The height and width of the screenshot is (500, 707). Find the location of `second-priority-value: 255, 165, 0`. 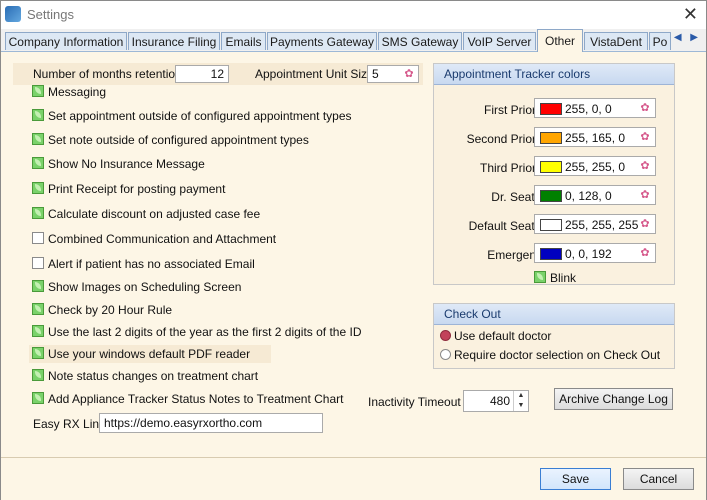

second-priority-value: 255, 165, 0 is located at coordinates (595, 138).